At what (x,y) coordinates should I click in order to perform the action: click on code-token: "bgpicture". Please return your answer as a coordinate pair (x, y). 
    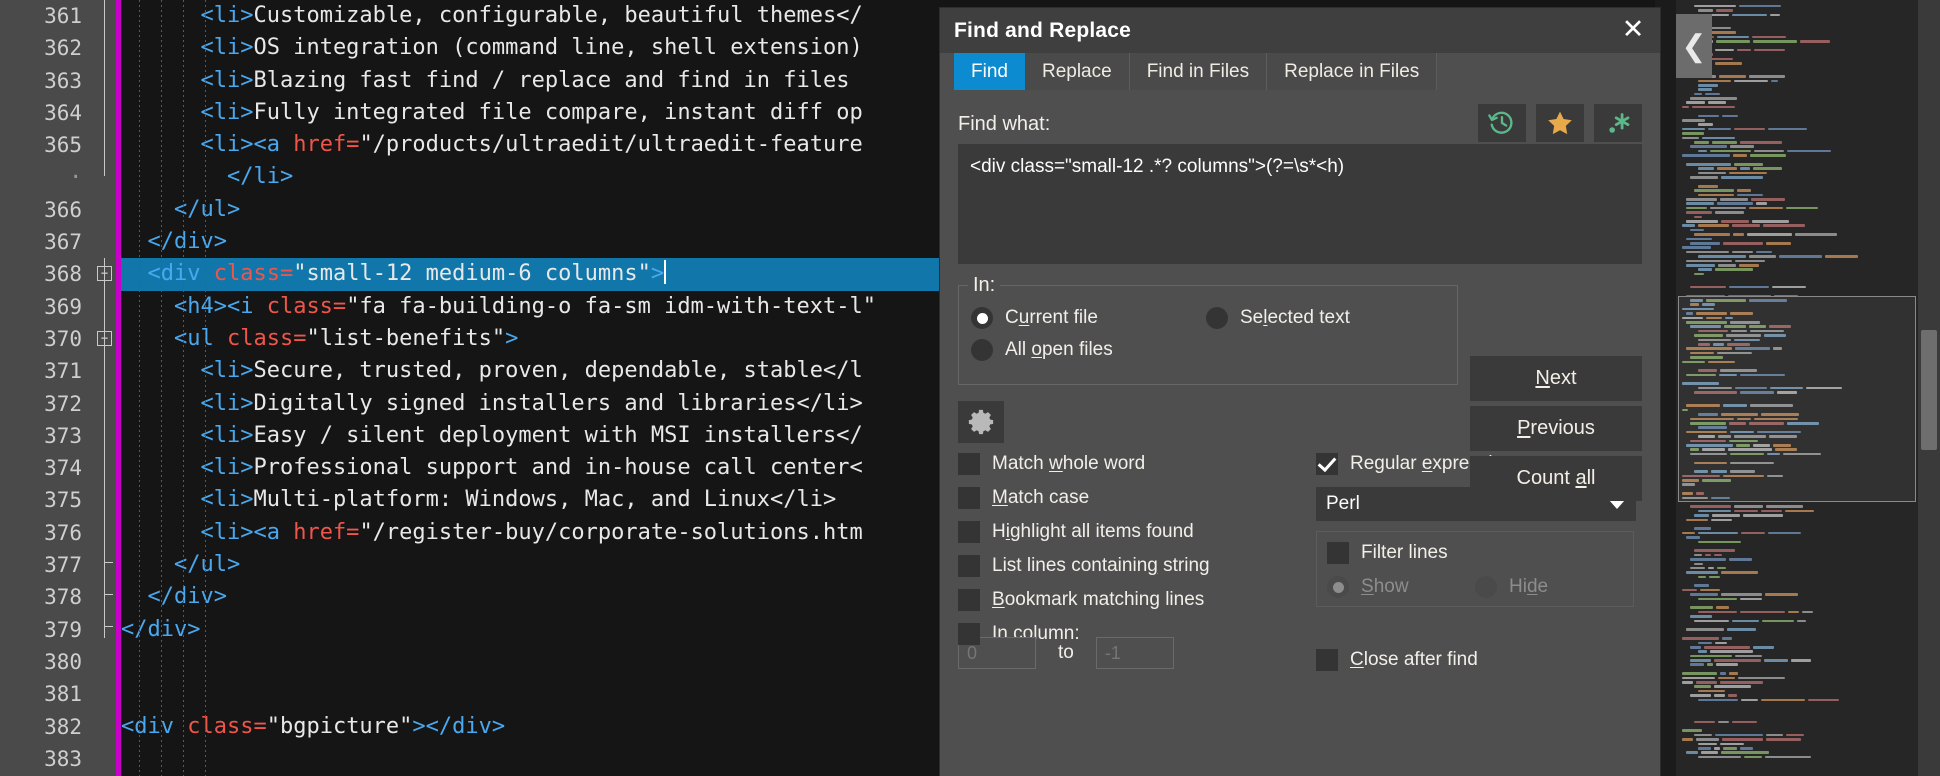
    Looking at the image, I should click on (339, 726).